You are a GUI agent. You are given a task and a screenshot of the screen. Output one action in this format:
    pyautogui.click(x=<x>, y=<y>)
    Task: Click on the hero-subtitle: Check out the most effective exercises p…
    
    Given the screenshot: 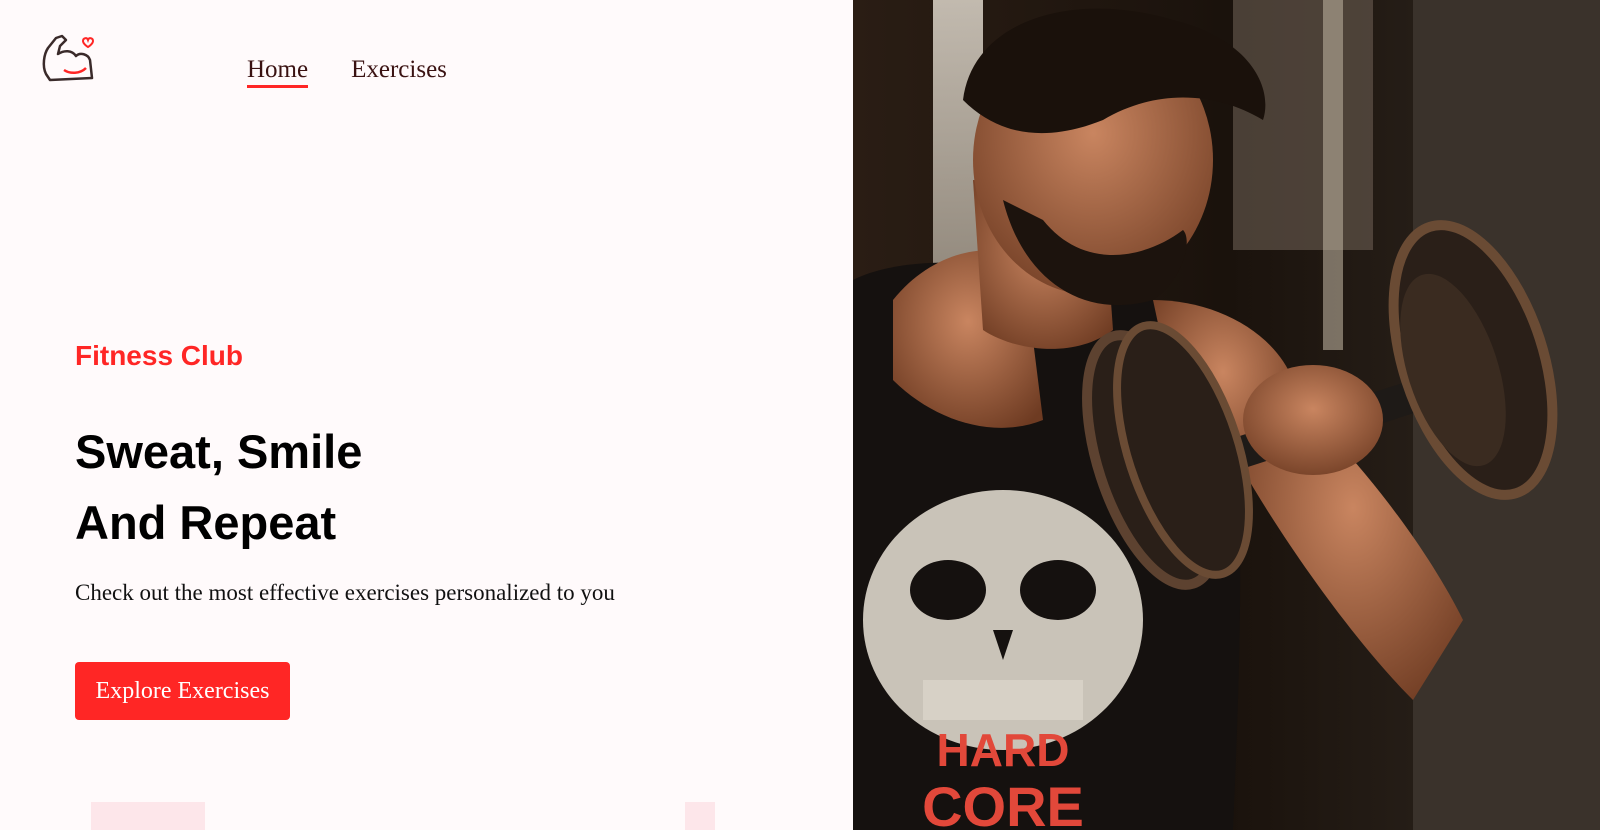 What is the action you would take?
    pyautogui.click(x=345, y=592)
    